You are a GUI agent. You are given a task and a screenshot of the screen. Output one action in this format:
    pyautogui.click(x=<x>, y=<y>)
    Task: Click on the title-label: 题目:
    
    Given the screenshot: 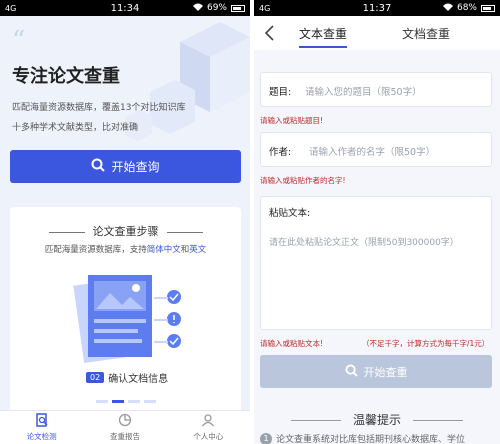 What is the action you would take?
    pyautogui.click(x=280, y=92)
    